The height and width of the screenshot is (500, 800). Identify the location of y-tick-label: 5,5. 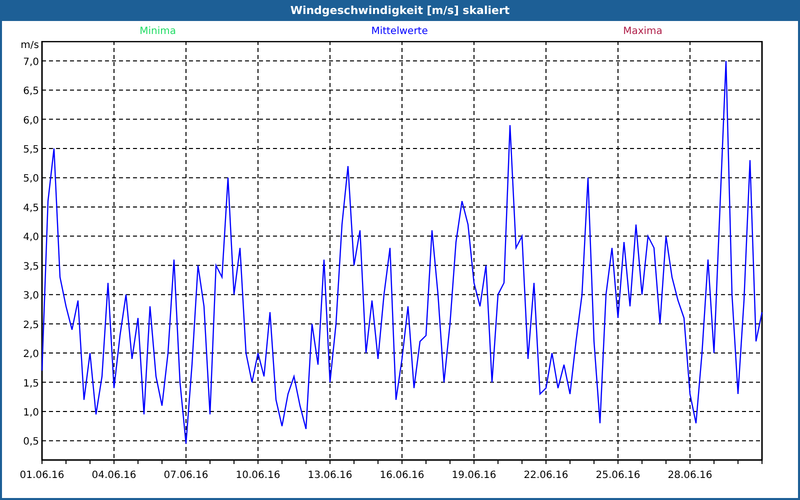
(31, 150).